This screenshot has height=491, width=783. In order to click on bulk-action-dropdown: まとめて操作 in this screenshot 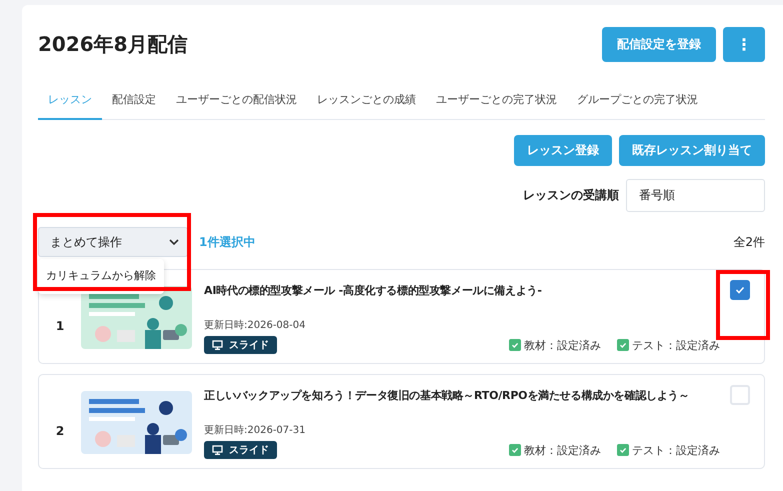, I will do `click(113, 242)`.